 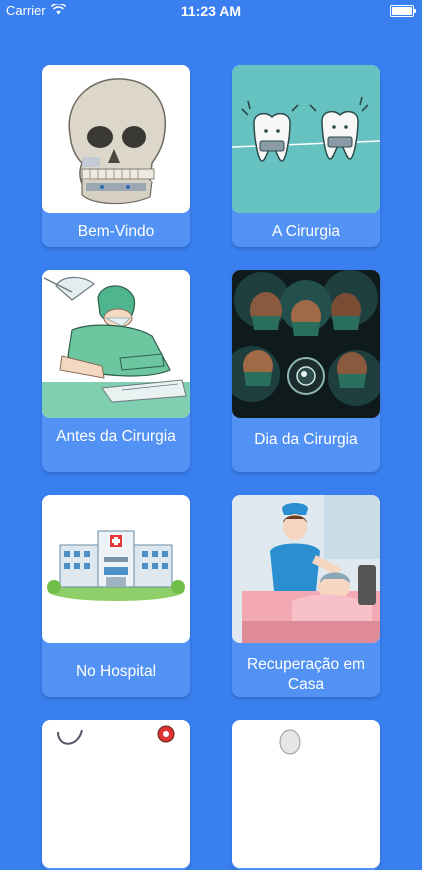 What do you see at coordinates (116, 436) in the screenshot?
I see `menu-card-label: Antes da Cirurgia` at bounding box center [116, 436].